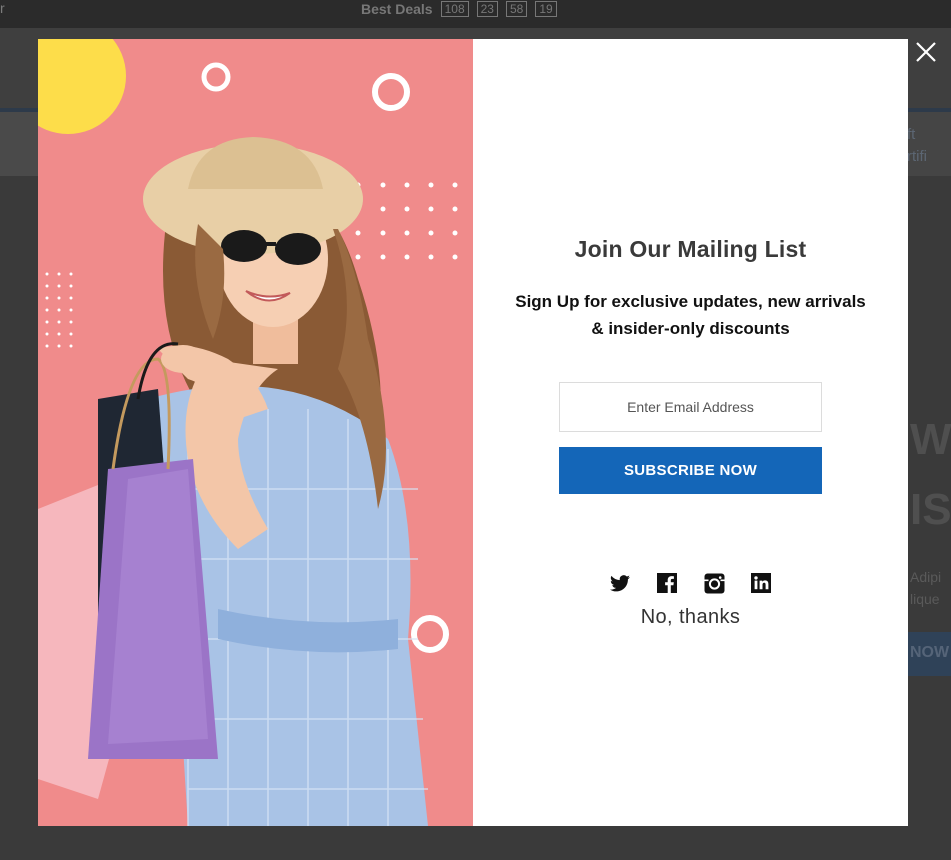 Image resolution: width=951 pixels, height=860 pixels. I want to click on twitter-icon, so click(620, 583).